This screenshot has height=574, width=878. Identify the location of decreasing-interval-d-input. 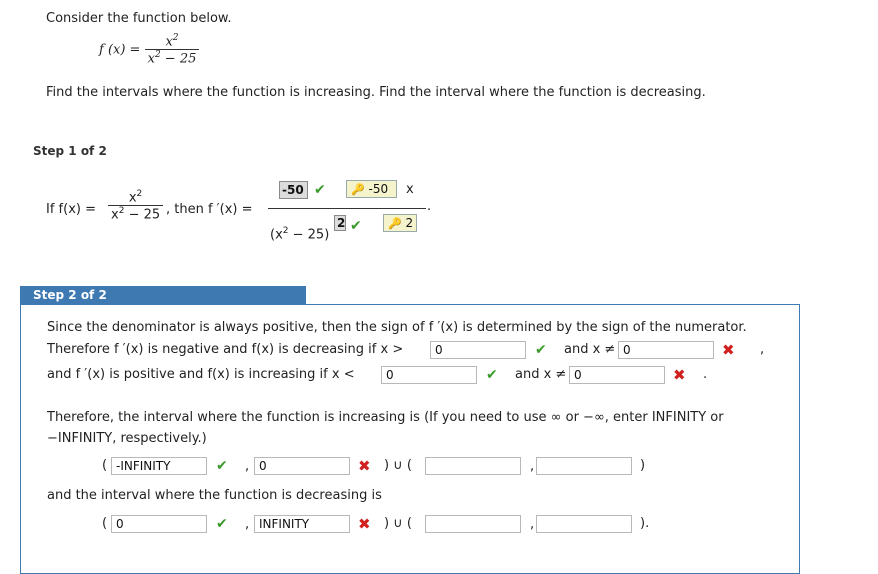
(584, 524).